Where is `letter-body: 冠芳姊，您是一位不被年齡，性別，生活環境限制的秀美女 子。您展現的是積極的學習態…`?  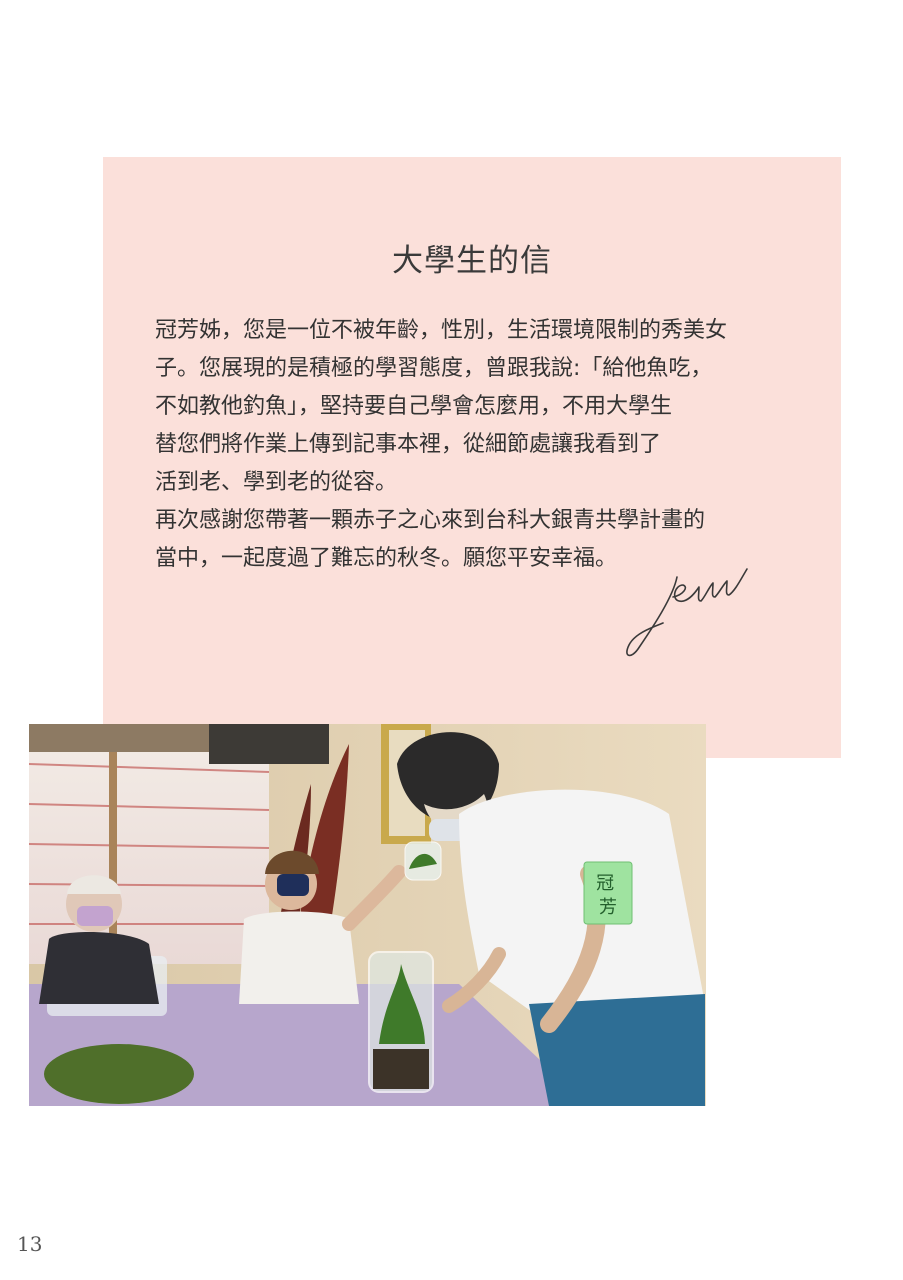
letter-body: 冠芳姊，您是一位不被年齡，性別，生活環境限制的秀美女 子。您展現的是積極的學習態… is located at coordinates (480, 445).